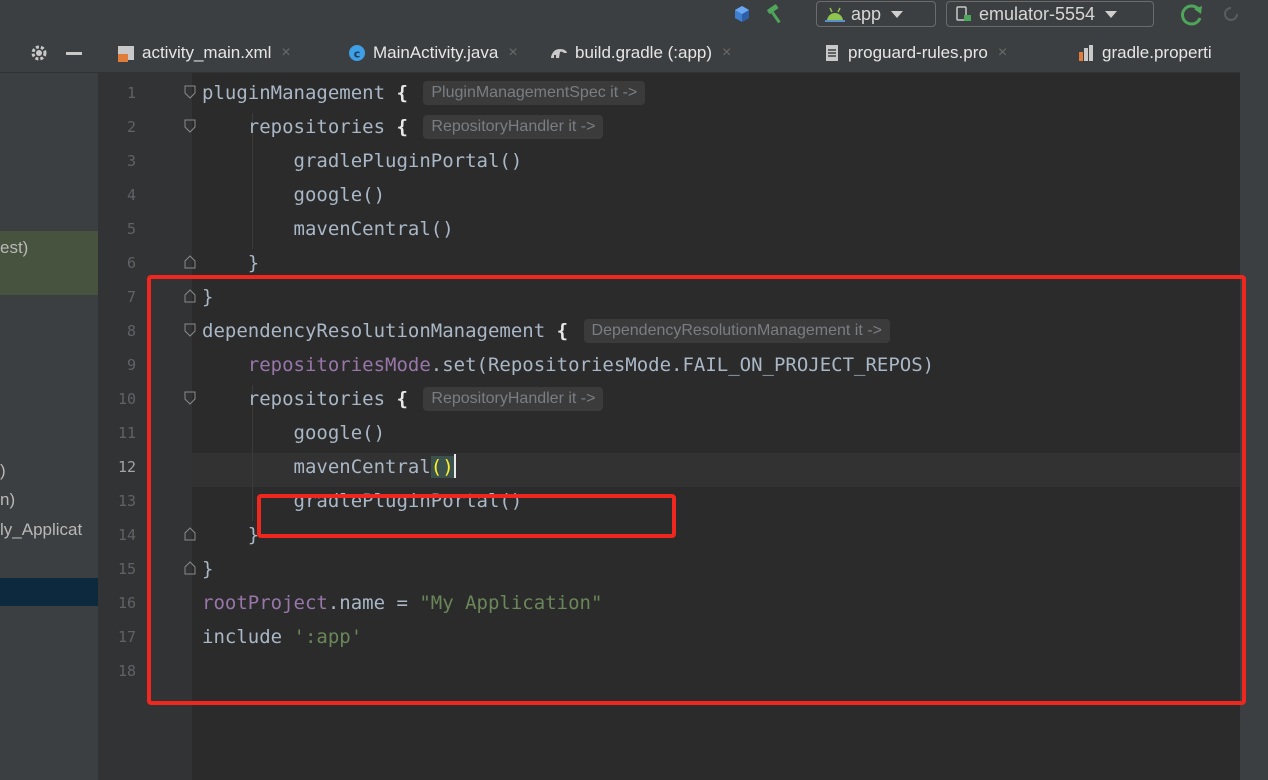 Image resolution: width=1268 pixels, height=780 pixels. I want to click on gear-icon, so click(39, 53).